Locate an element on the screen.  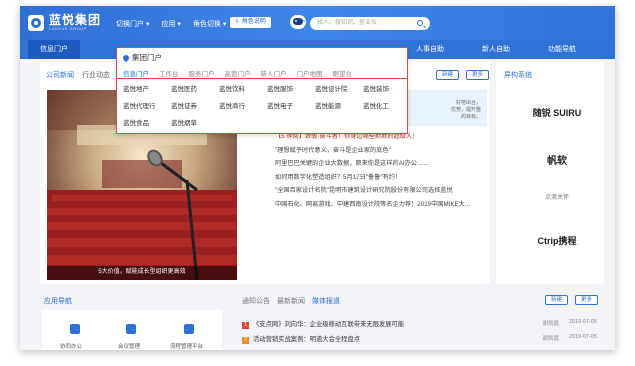
location-pin-icon is located at coordinates (126, 57).